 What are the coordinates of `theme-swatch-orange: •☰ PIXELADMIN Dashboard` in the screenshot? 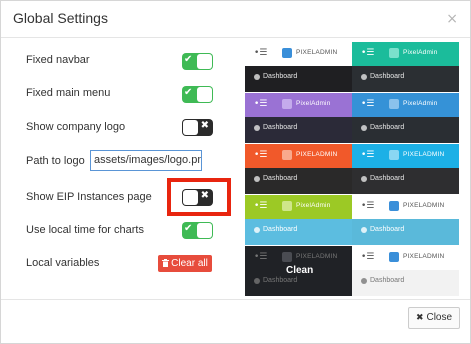 It's located at (298, 169).